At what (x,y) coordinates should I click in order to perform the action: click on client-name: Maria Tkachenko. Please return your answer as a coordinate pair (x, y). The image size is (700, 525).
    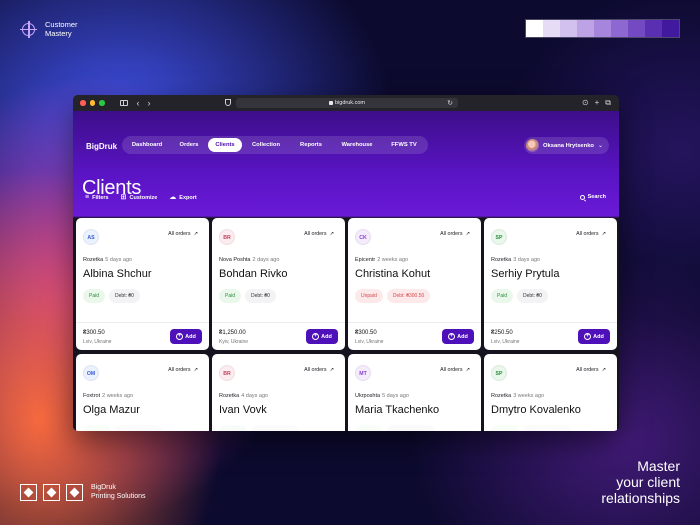
    Looking at the image, I should click on (397, 410).